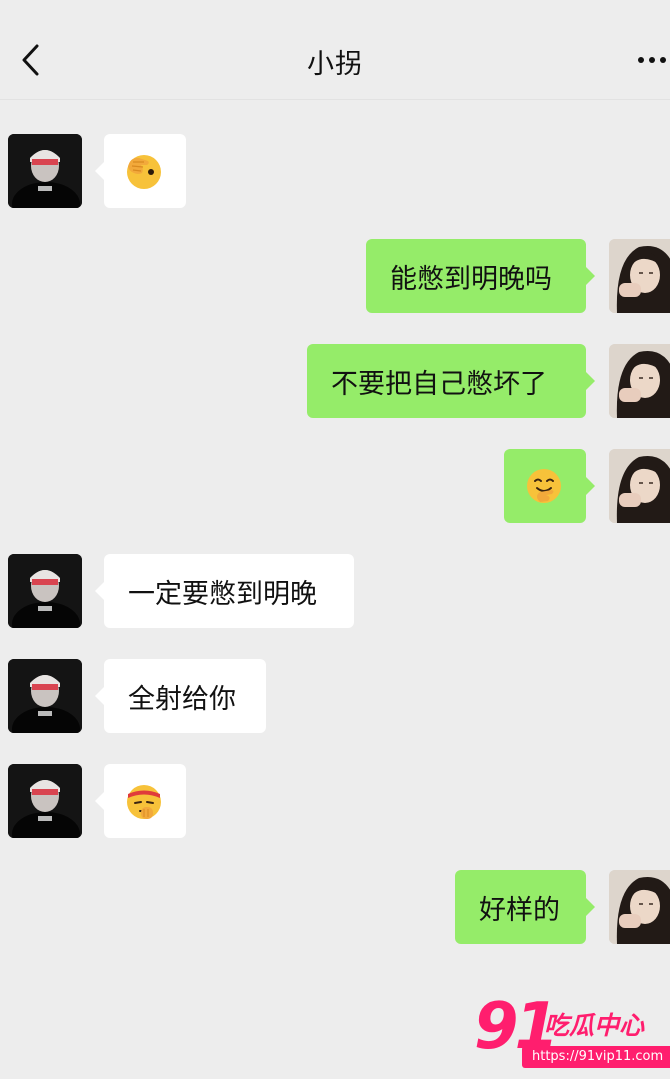 The image size is (670, 1079). Describe the element at coordinates (335, 696) in the screenshot. I see `message-row: 全射给你` at that location.